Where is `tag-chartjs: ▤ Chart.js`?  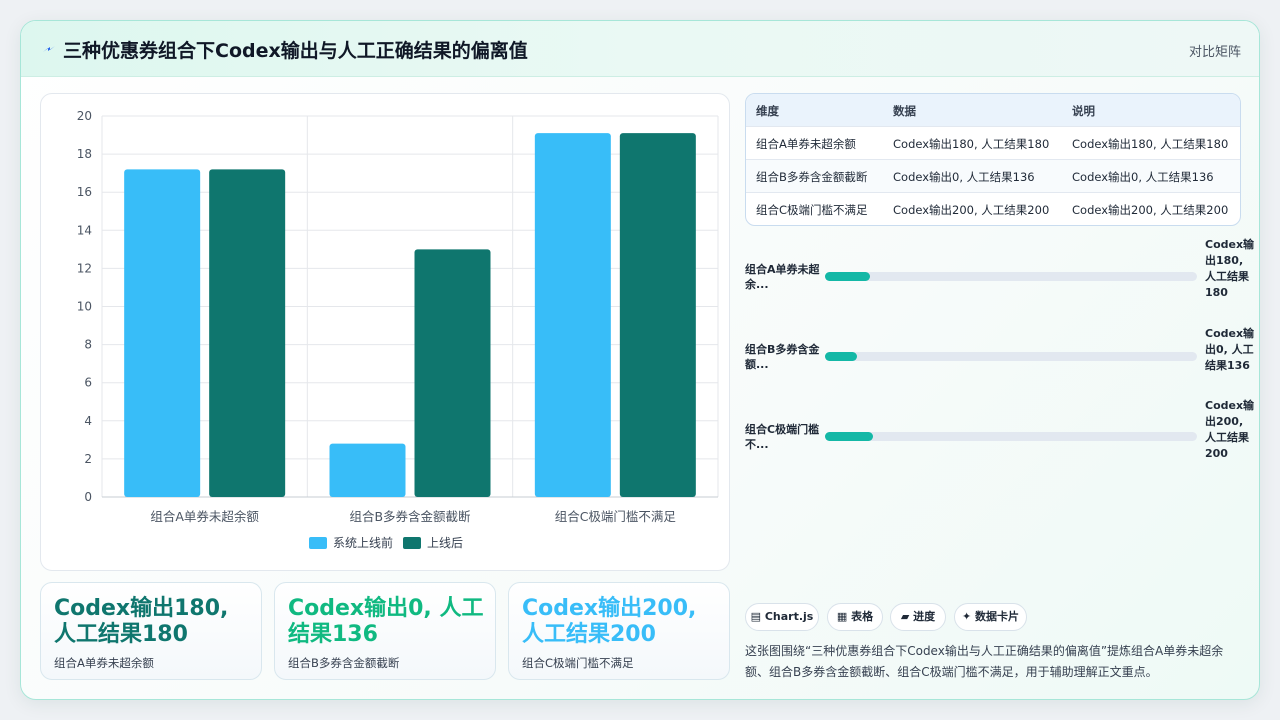
tag-chartjs: ▤ Chart.js is located at coordinates (782, 617).